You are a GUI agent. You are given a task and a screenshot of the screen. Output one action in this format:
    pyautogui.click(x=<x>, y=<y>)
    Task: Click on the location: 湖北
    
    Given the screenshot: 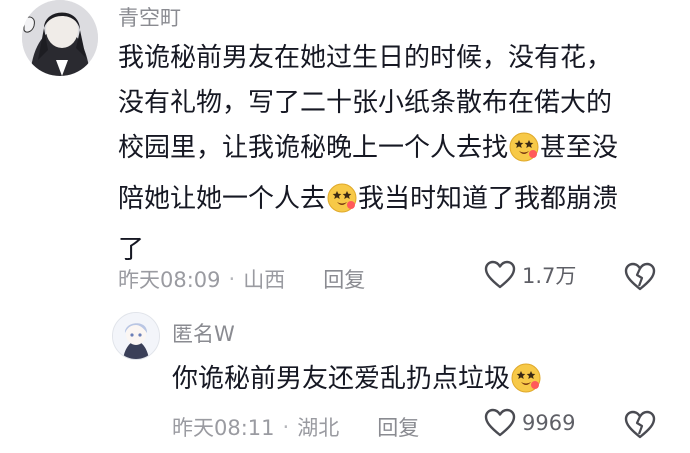 What is the action you would take?
    pyautogui.click(x=318, y=428)
    